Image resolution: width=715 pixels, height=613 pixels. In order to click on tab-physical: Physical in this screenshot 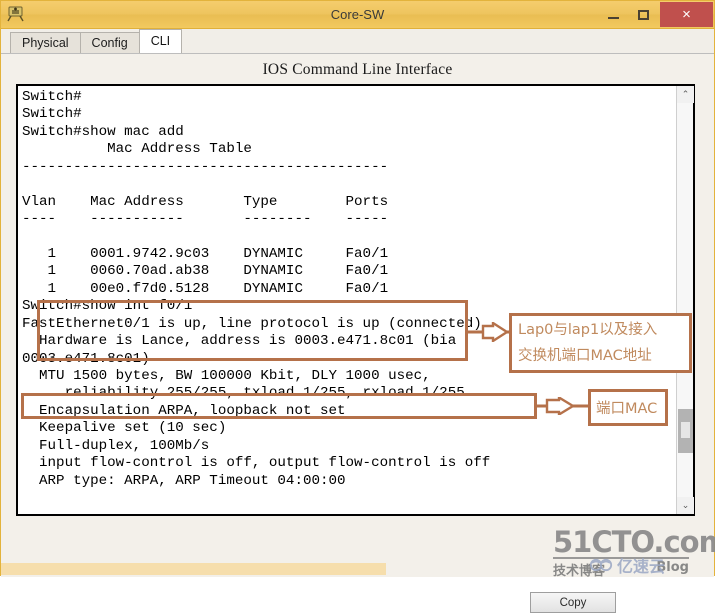, I will do `click(45, 42)`.